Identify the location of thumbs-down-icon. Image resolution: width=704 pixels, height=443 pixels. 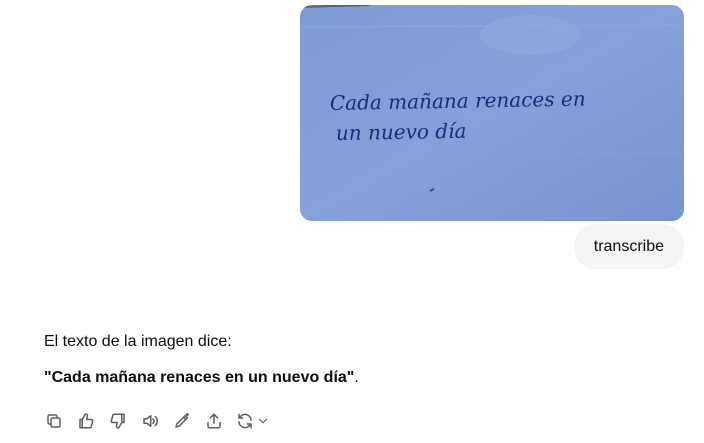
(117, 421).